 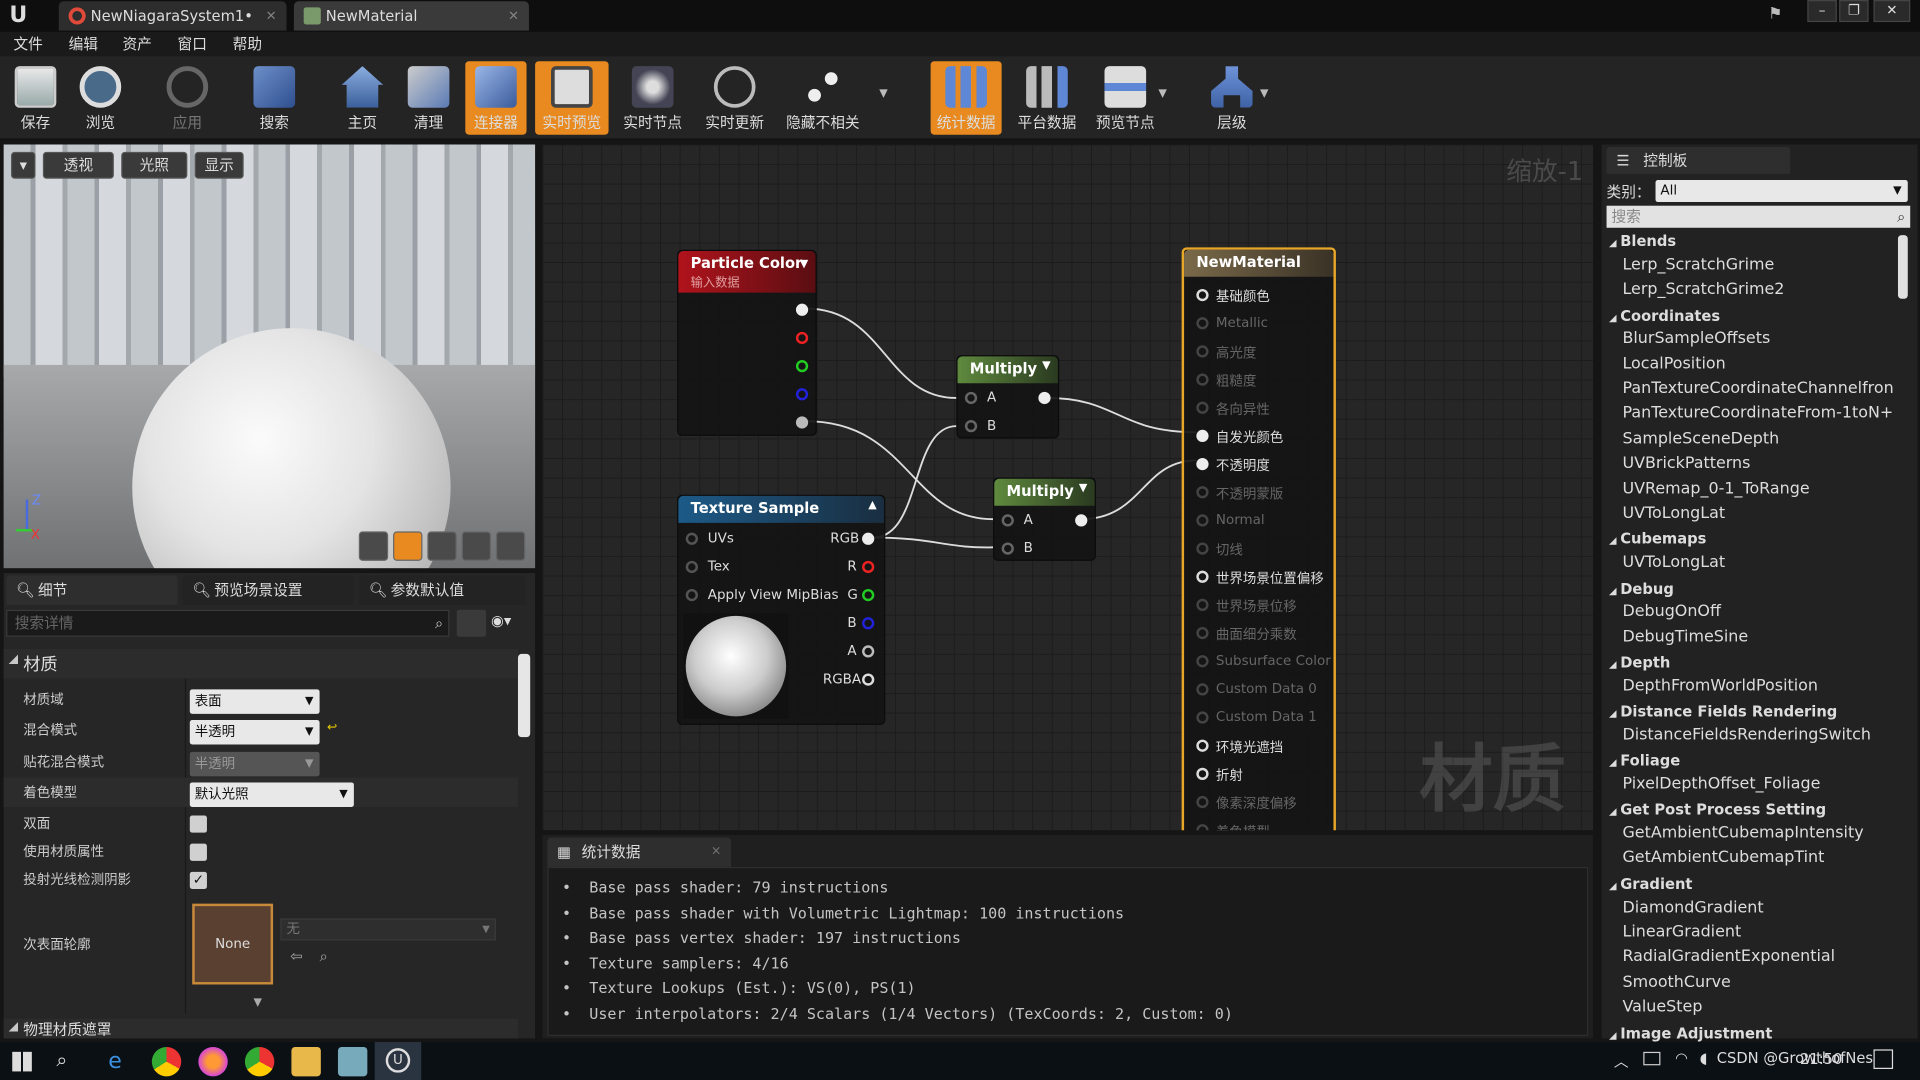 I want to click on feedback-icon: ⚑, so click(x=1779, y=15).